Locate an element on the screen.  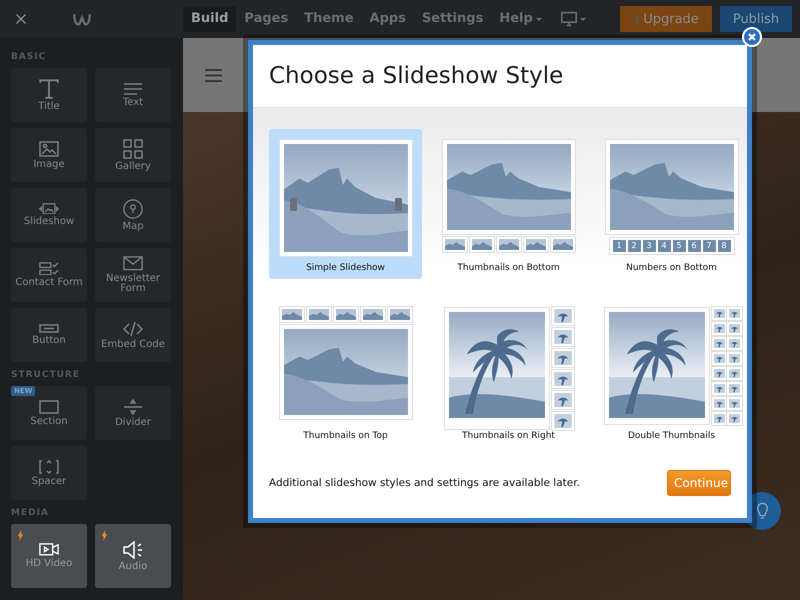
tile-label: Spacer is located at coordinates (49, 481).